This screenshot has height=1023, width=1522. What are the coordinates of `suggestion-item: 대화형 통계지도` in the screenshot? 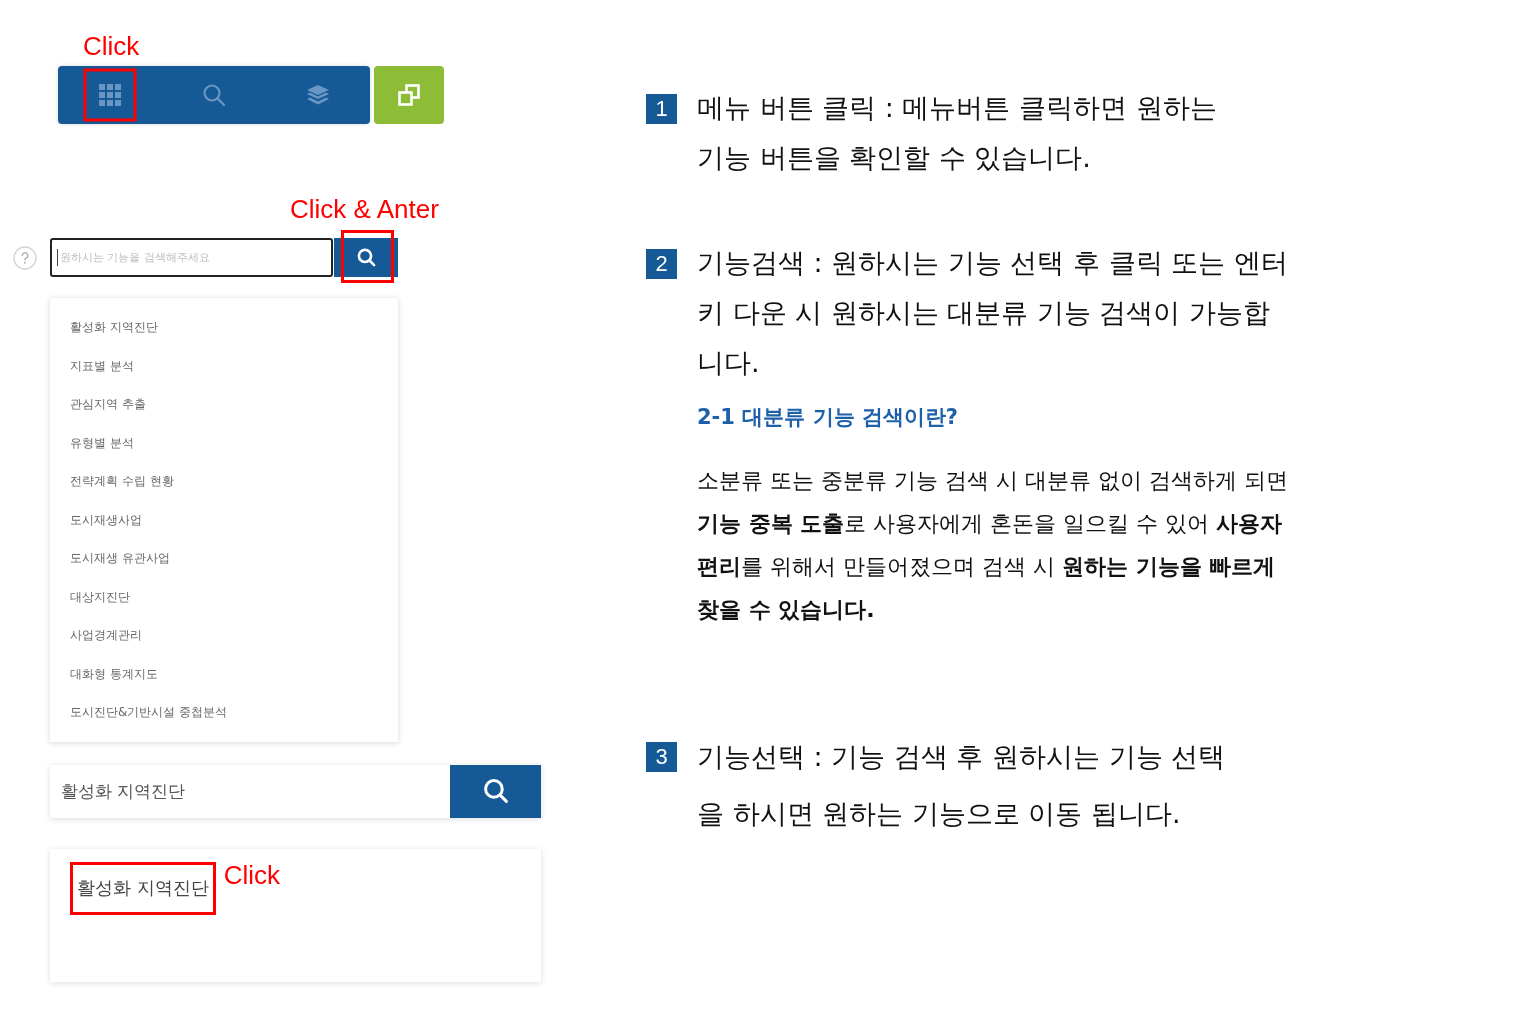 It's located at (224, 673).